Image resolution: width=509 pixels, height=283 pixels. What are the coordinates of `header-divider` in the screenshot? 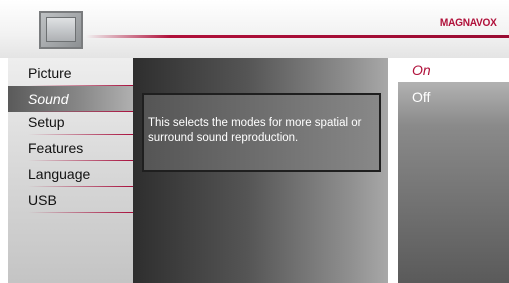 It's located at (297, 36).